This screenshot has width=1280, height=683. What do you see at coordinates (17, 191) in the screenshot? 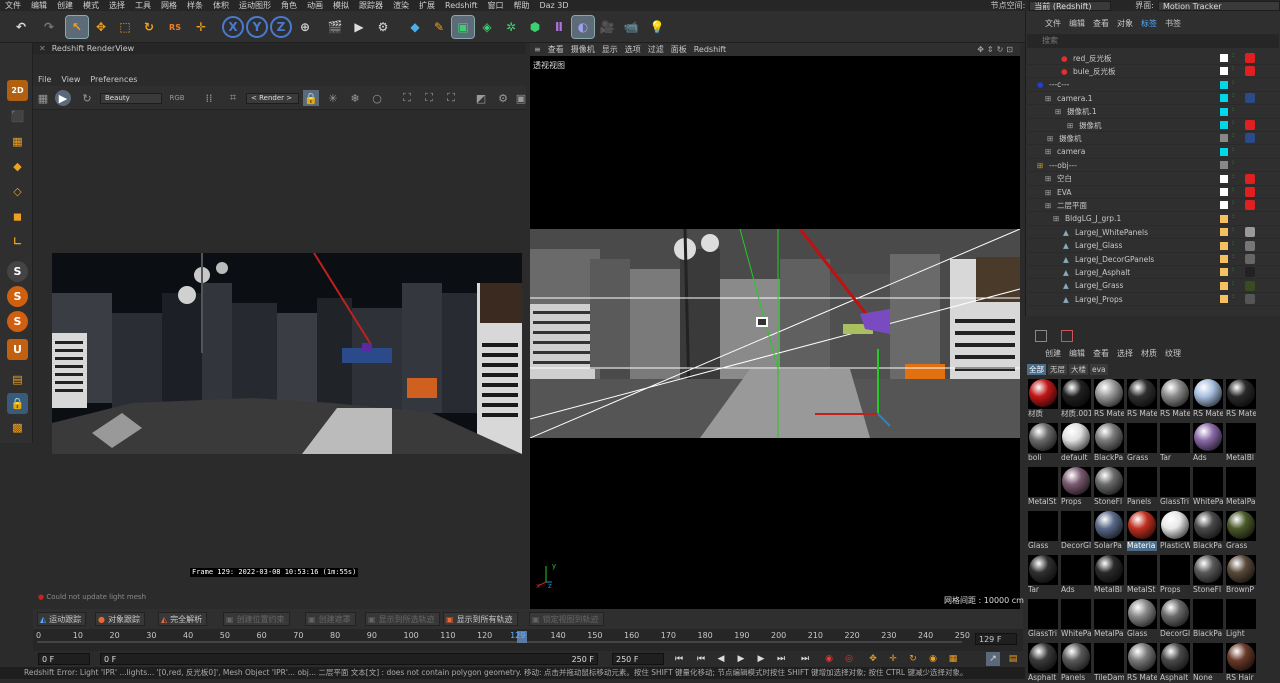
I see `edges-mode-icon: ◇` at bounding box center [17, 191].